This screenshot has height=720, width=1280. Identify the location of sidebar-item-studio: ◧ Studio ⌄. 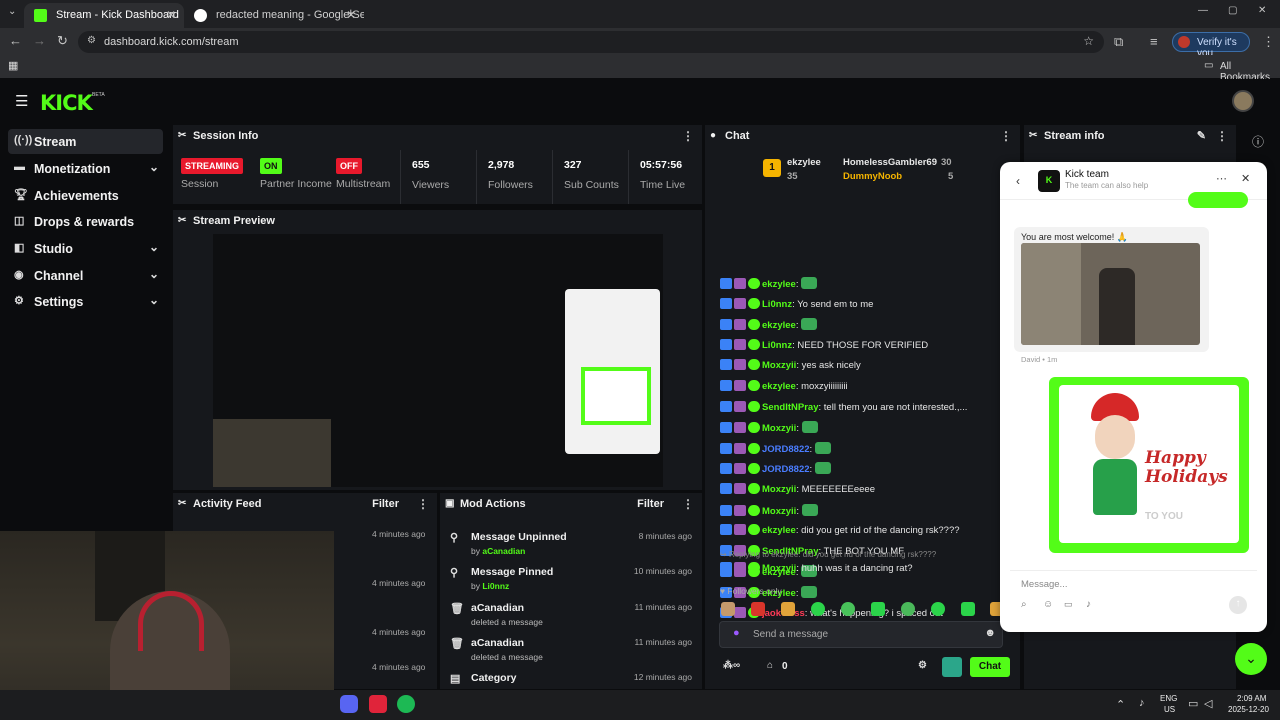
(85, 248).